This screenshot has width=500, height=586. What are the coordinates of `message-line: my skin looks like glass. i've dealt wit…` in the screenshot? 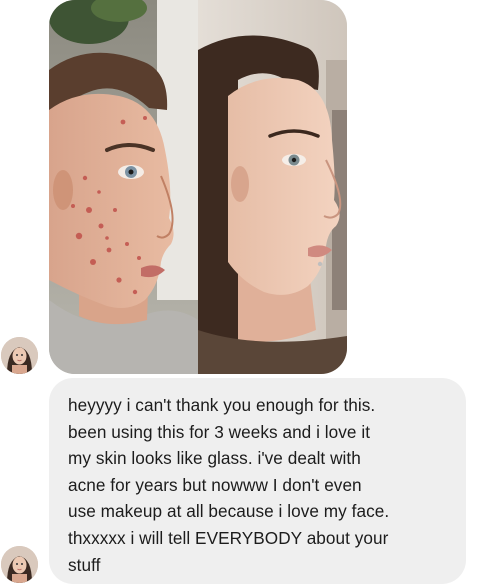 It's located at (214, 458).